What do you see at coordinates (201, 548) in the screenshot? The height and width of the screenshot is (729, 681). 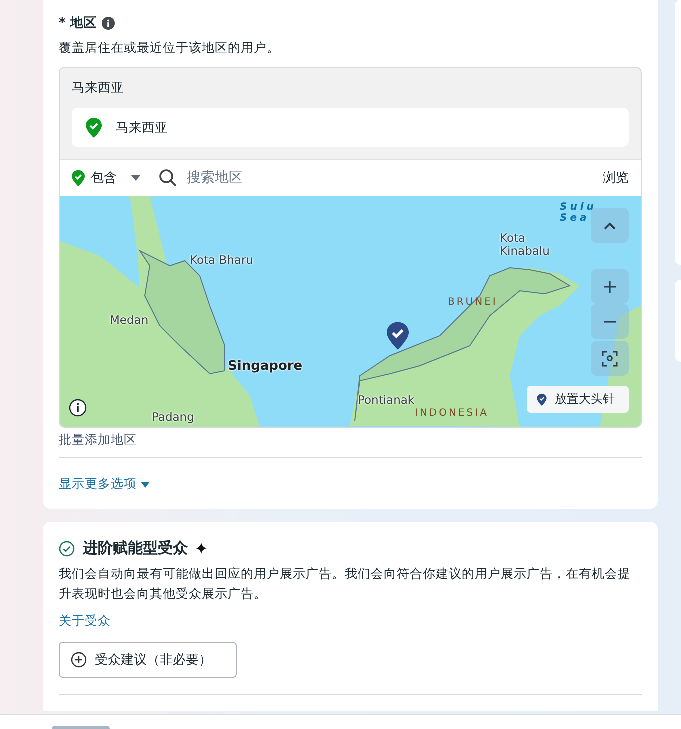 I see `sparkle-icon` at bounding box center [201, 548].